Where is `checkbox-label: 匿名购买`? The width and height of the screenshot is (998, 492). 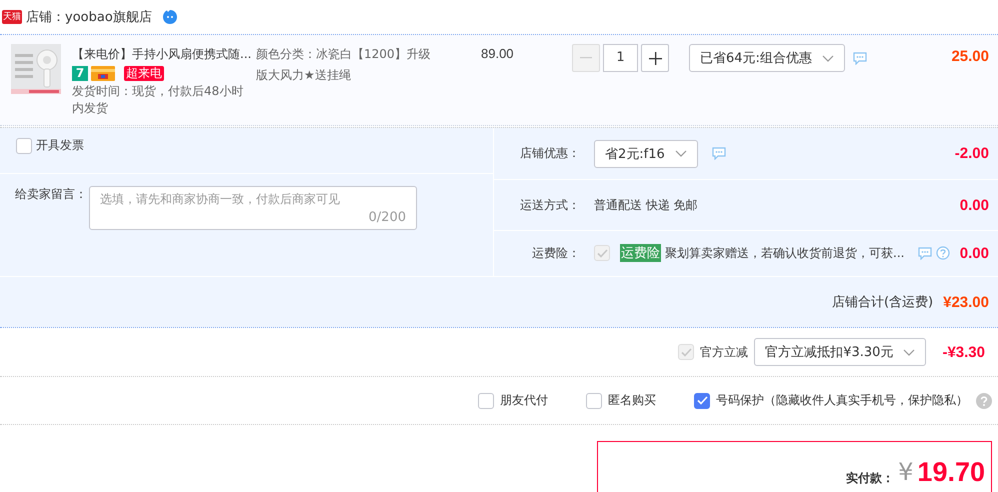 checkbox-label: 匿名购买 is located at coordinates (632, 400).